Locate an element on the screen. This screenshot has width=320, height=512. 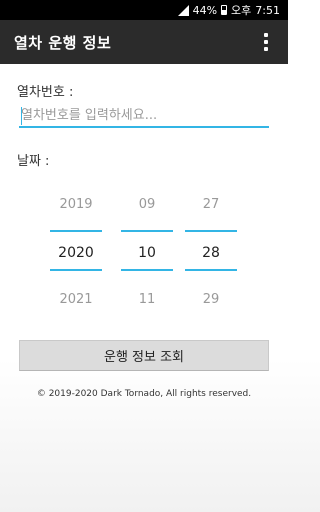
year-divider-top is located at coordinates (76, 231).